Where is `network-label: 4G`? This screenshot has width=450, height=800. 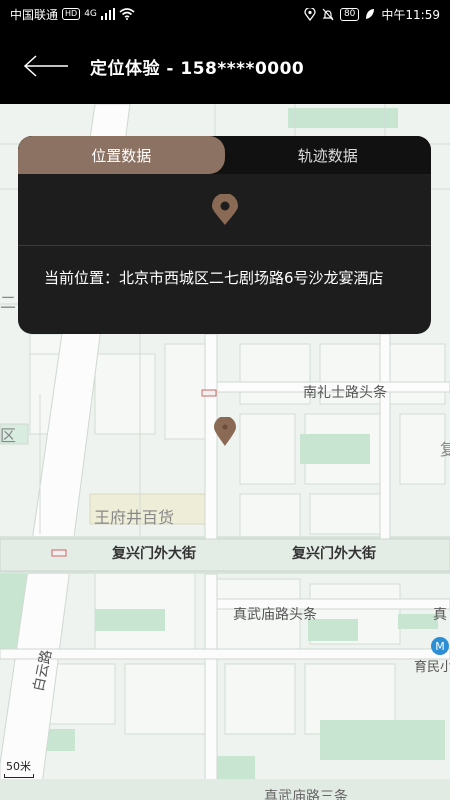 network-label: 4G is located at coordinates (90, 14).